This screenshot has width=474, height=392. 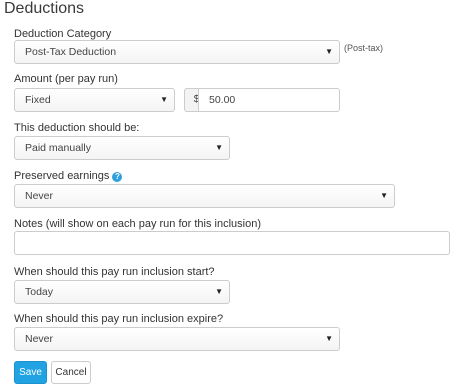 I want to click on preserved-earnings-select: Never ▼, so click(x=204, y=196).